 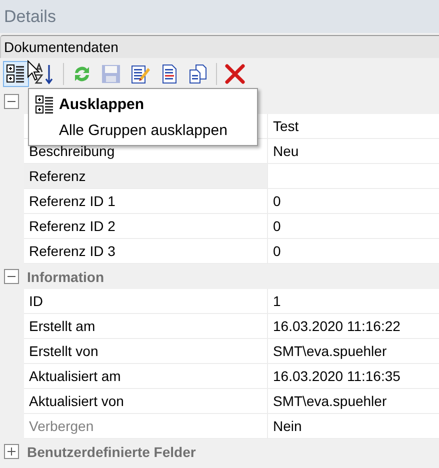 What do you see at coordinates (65, 276) in the screenshot?
I see `group-title: Information` at bounding box center [65, 276].